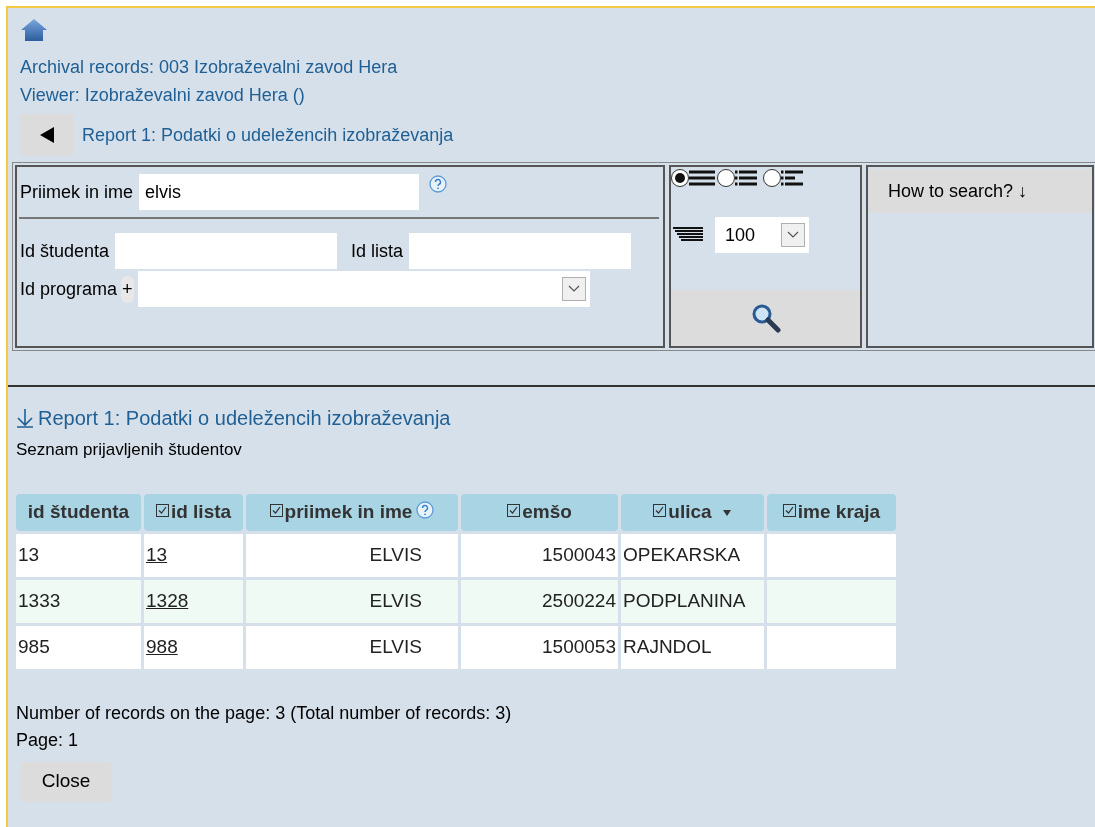 This screenshot has height=827, width=1095. What do you see at coordinates (157, 554) in the screenshot?
I see `id-link: 13` at bounding box center [157, 554].